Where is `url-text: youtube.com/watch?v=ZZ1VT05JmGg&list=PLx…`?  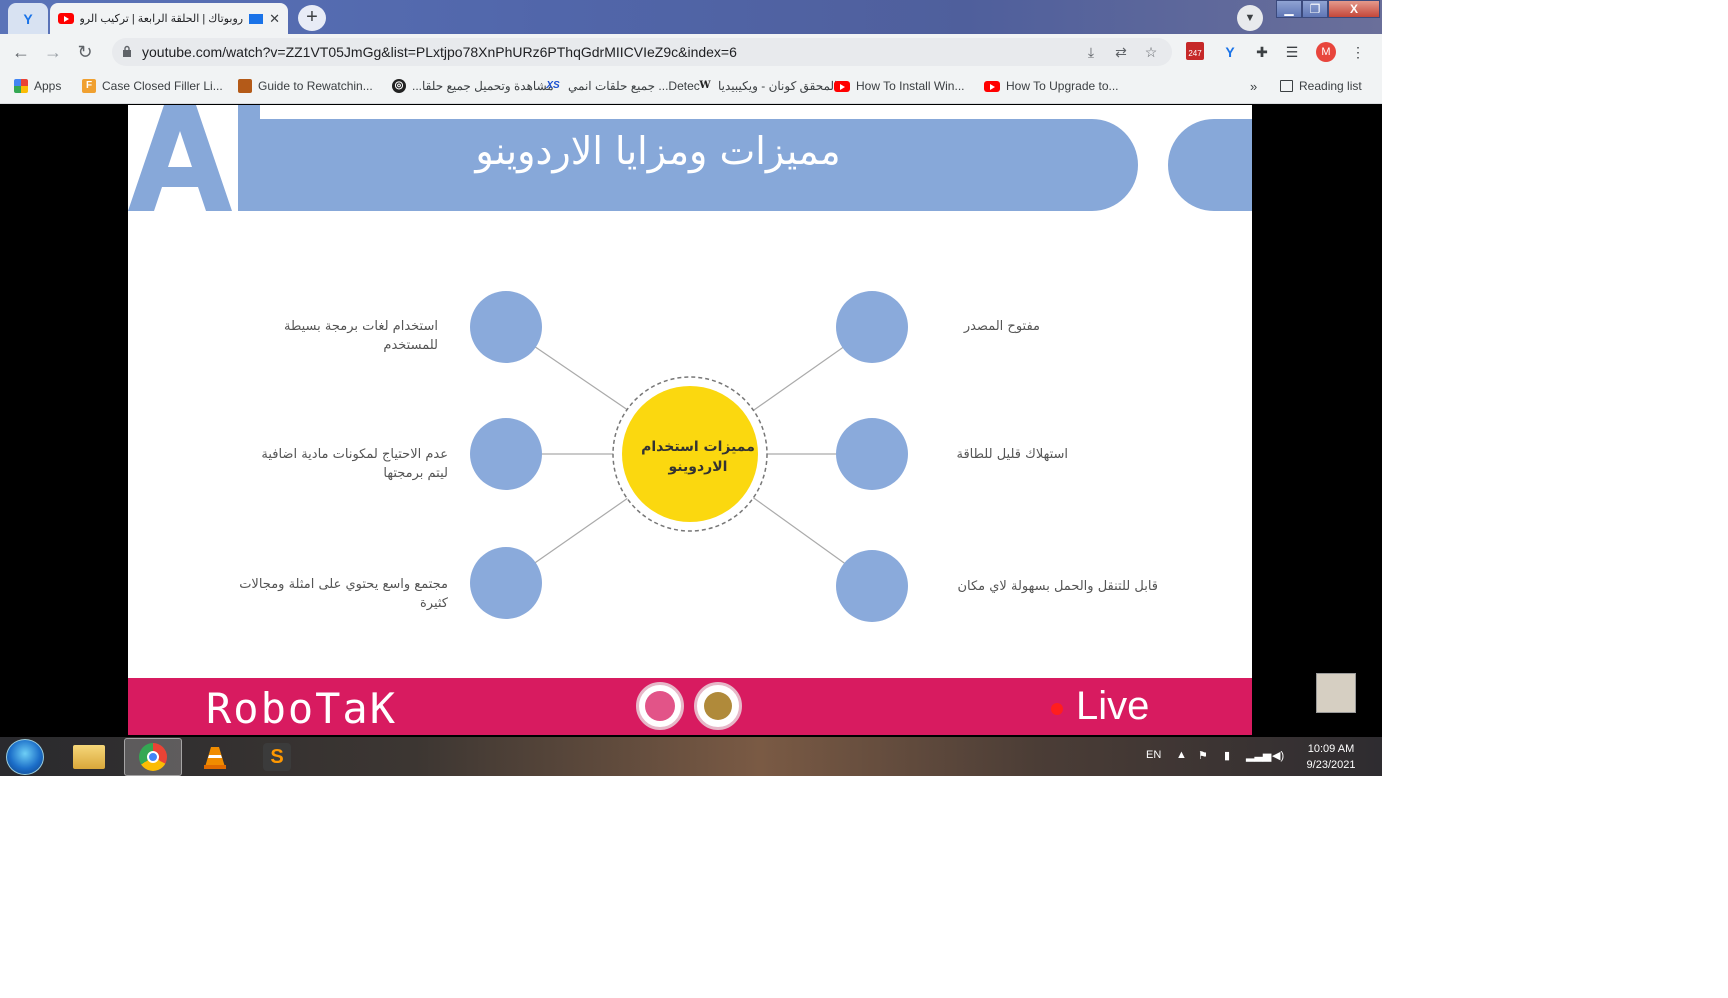 url-text: youtube.com/watch?v=ZZ1VT05JmGg&list=PLx… is located at coordinates (439, 52).